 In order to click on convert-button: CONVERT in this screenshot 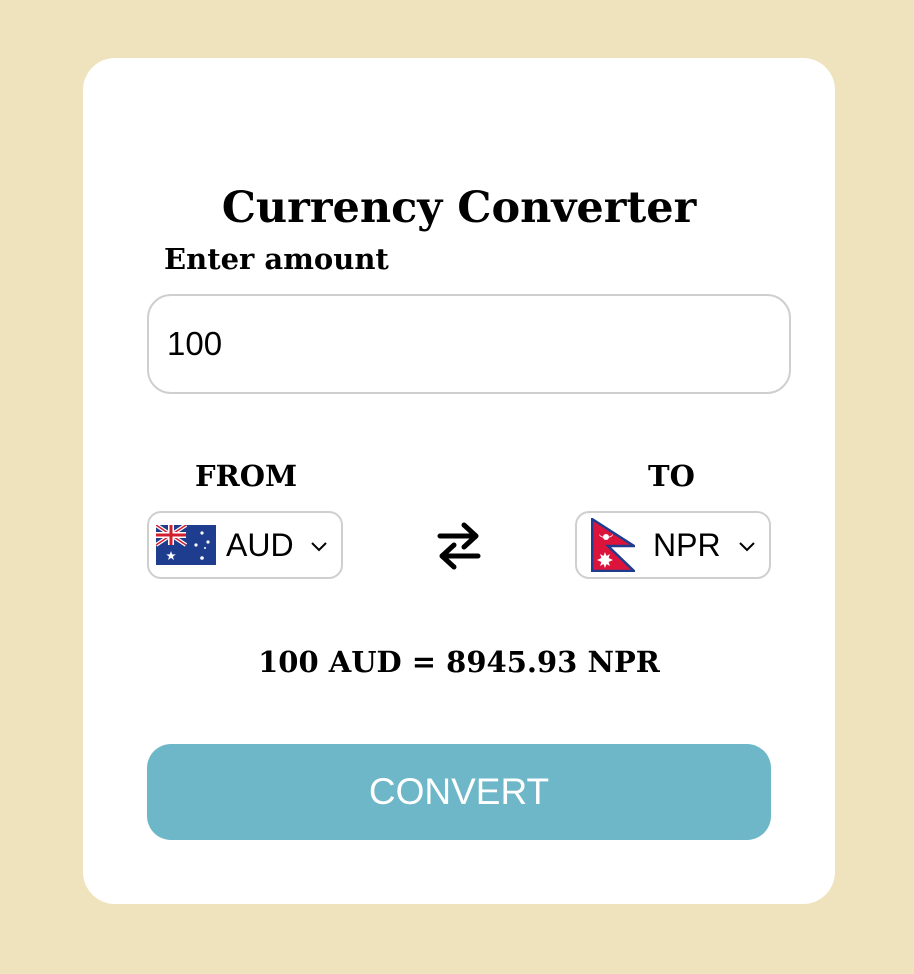, I will do `click(459, 792)`.